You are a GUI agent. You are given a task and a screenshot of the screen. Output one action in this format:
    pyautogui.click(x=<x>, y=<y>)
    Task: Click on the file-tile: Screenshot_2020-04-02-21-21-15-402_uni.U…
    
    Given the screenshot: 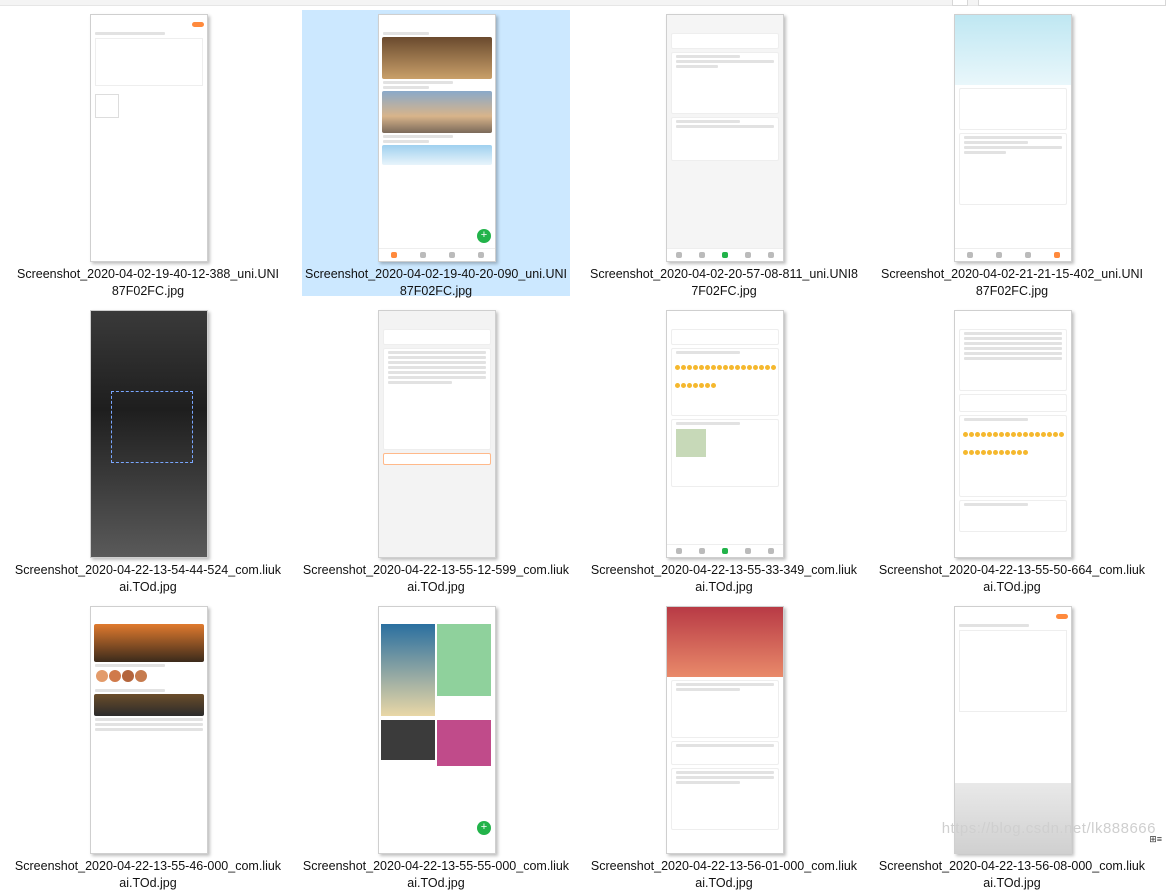 What is the action you would take?
    pyautogui.click(x=1012, y=154)
    